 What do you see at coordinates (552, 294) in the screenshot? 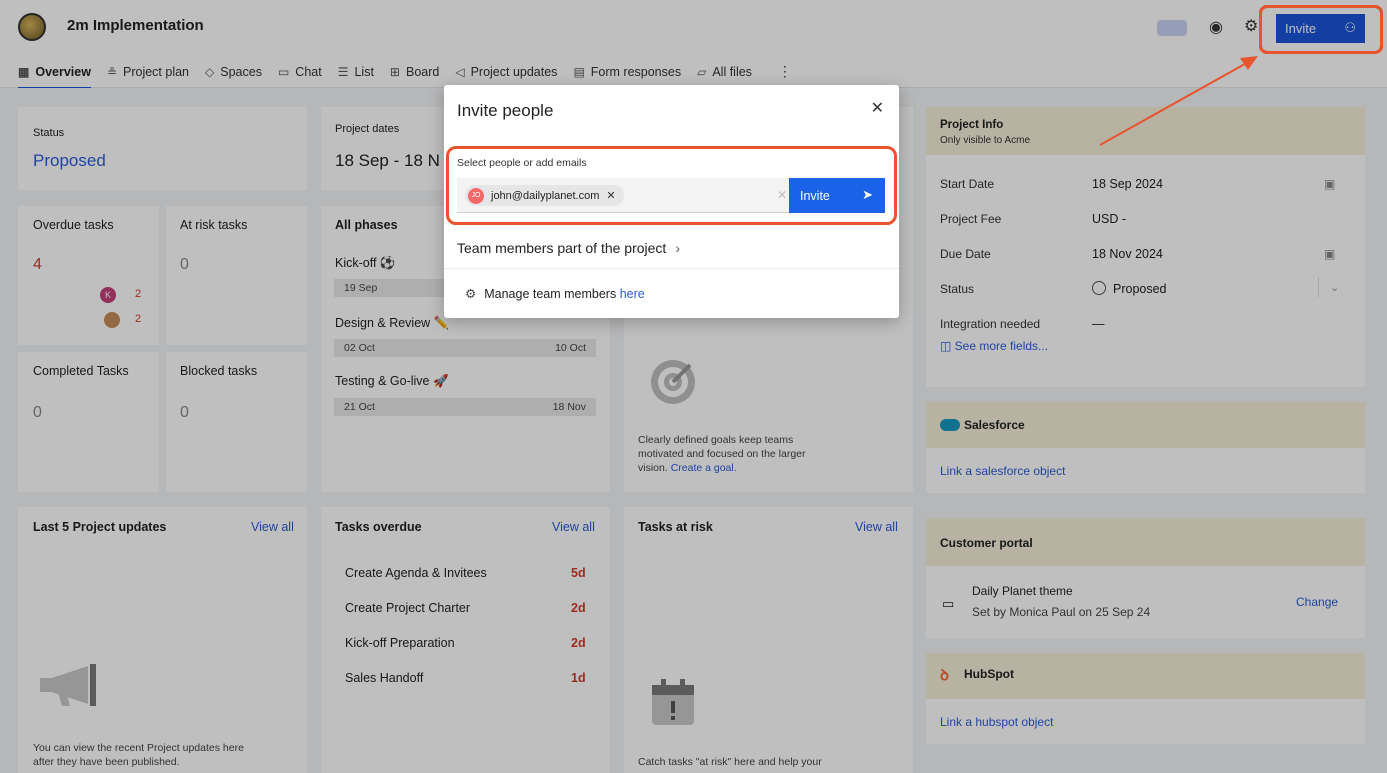
I see `manage-text: Manage team members` at bounding box center [552, 294].